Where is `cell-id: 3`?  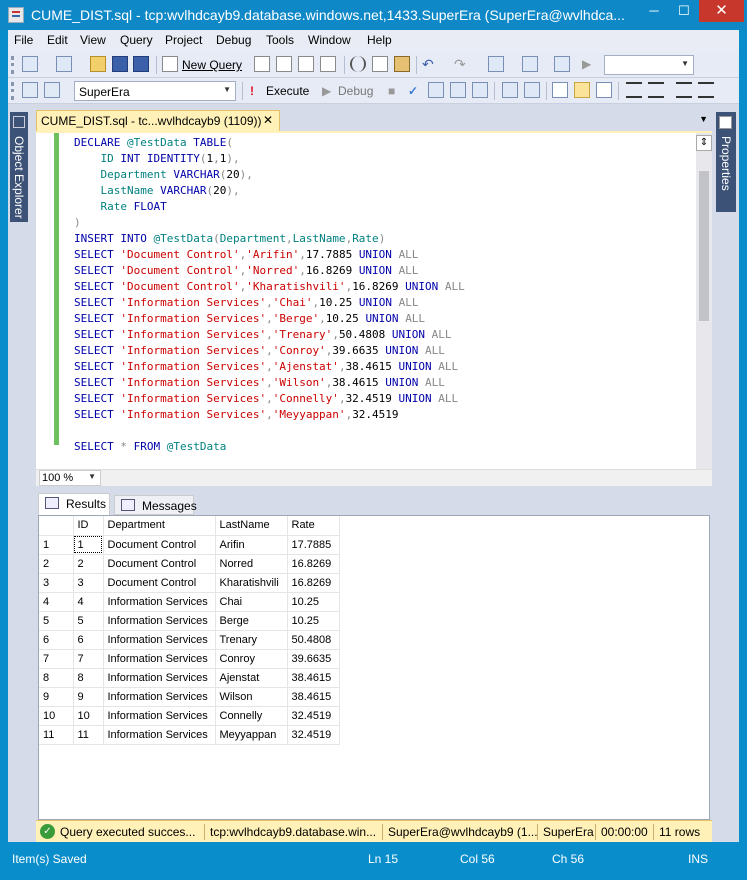 cell-id: 3 is located at coordinates (88, 583).